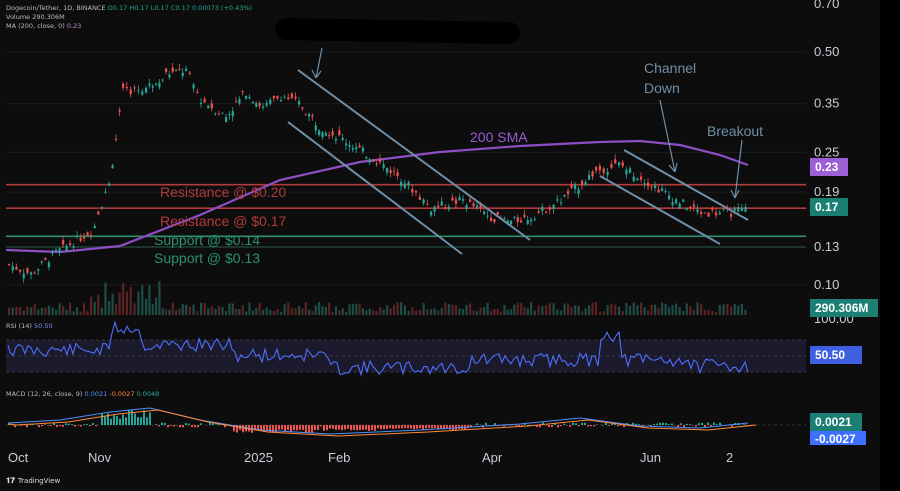 This screenshot has height=491, width=900. Describe the element at coordinates (29, 326) in the screenshot. I see `rsi-header: RSI (14) 50.50` at that location.